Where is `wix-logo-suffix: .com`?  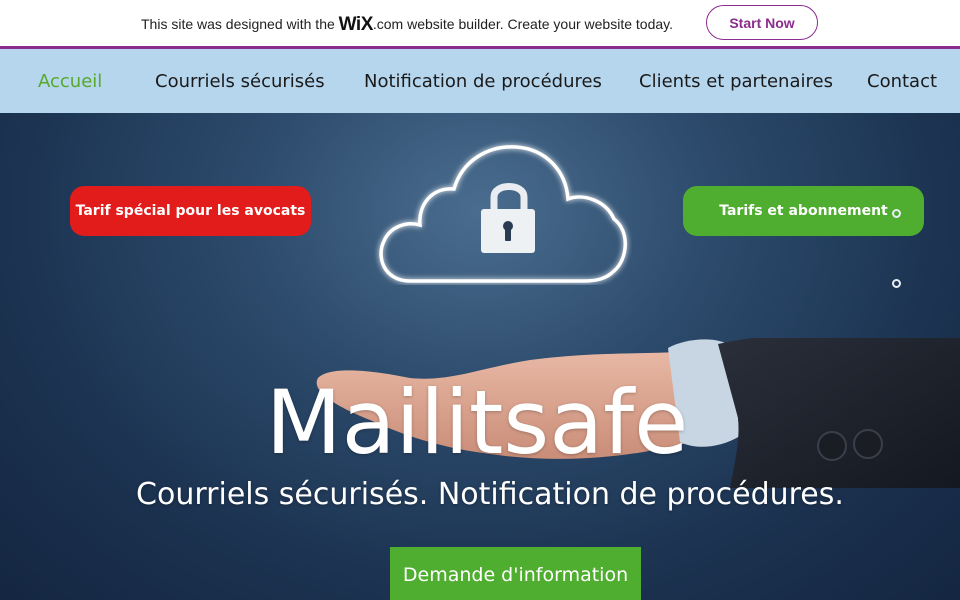 wix-logo-suffix: .com is located at coordinates (388, 24).